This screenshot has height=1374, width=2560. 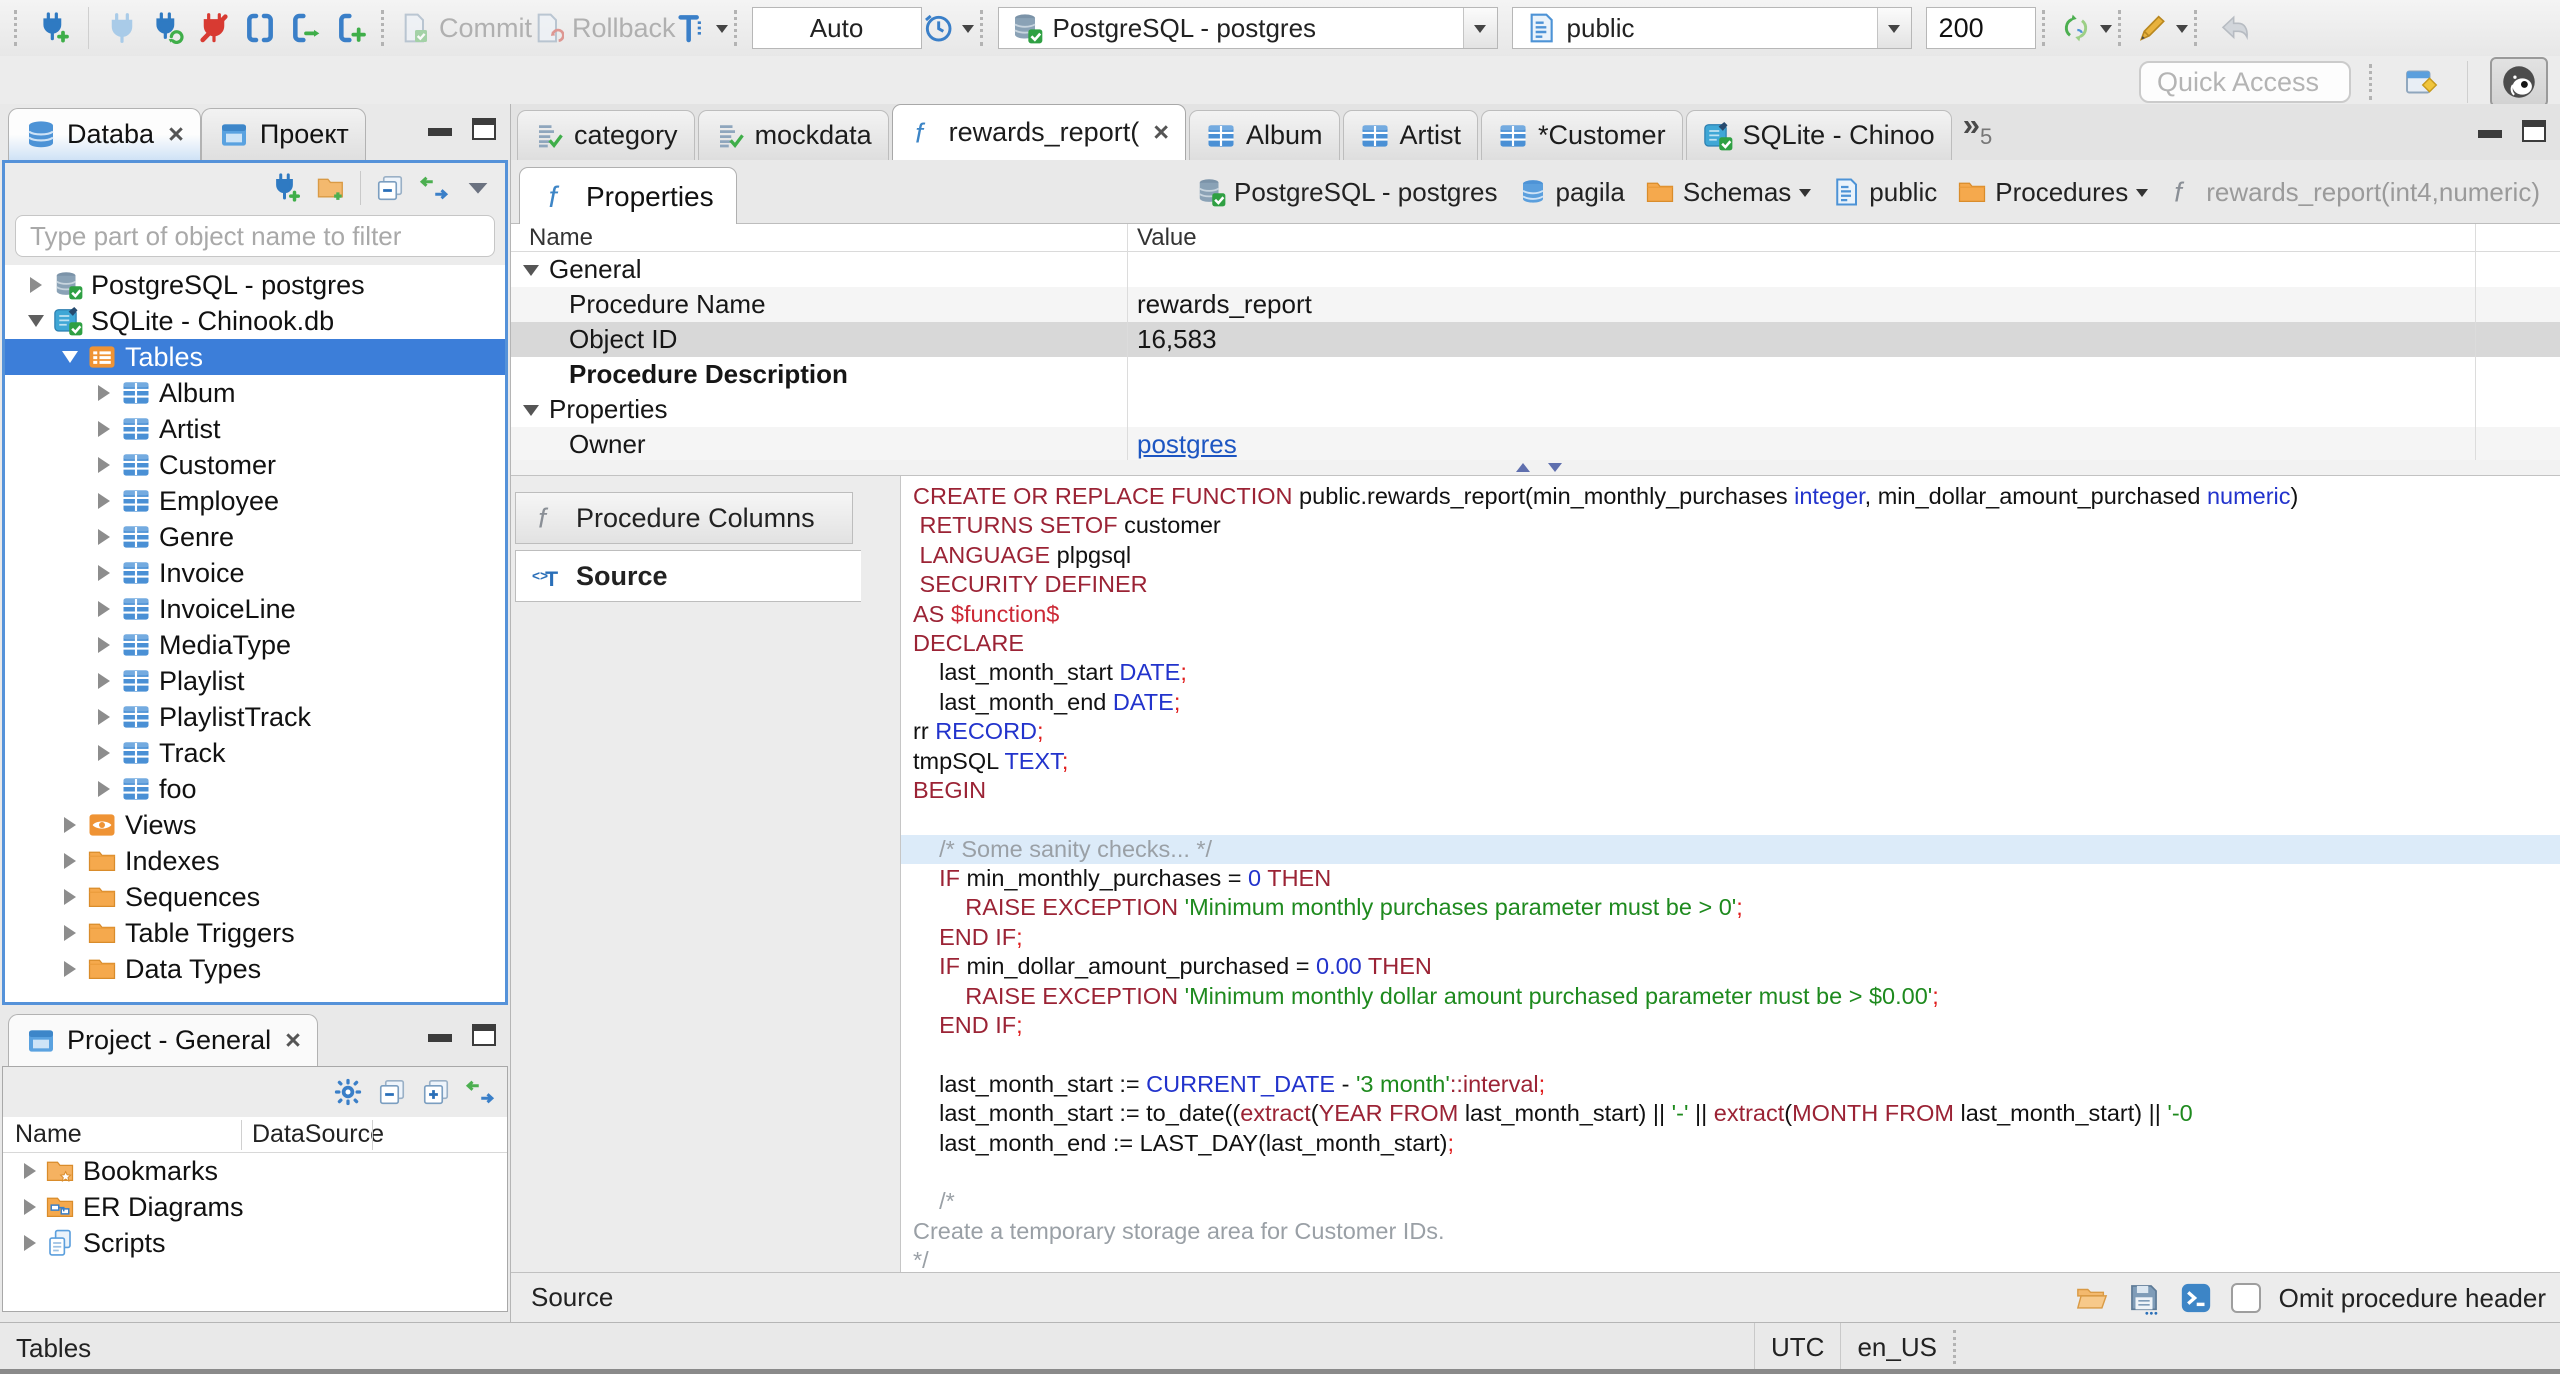 What do you see at coordinates (255, 357) in the screenshot?
I see `tree-item-tables: Tables` at bounding box center [255, 357].